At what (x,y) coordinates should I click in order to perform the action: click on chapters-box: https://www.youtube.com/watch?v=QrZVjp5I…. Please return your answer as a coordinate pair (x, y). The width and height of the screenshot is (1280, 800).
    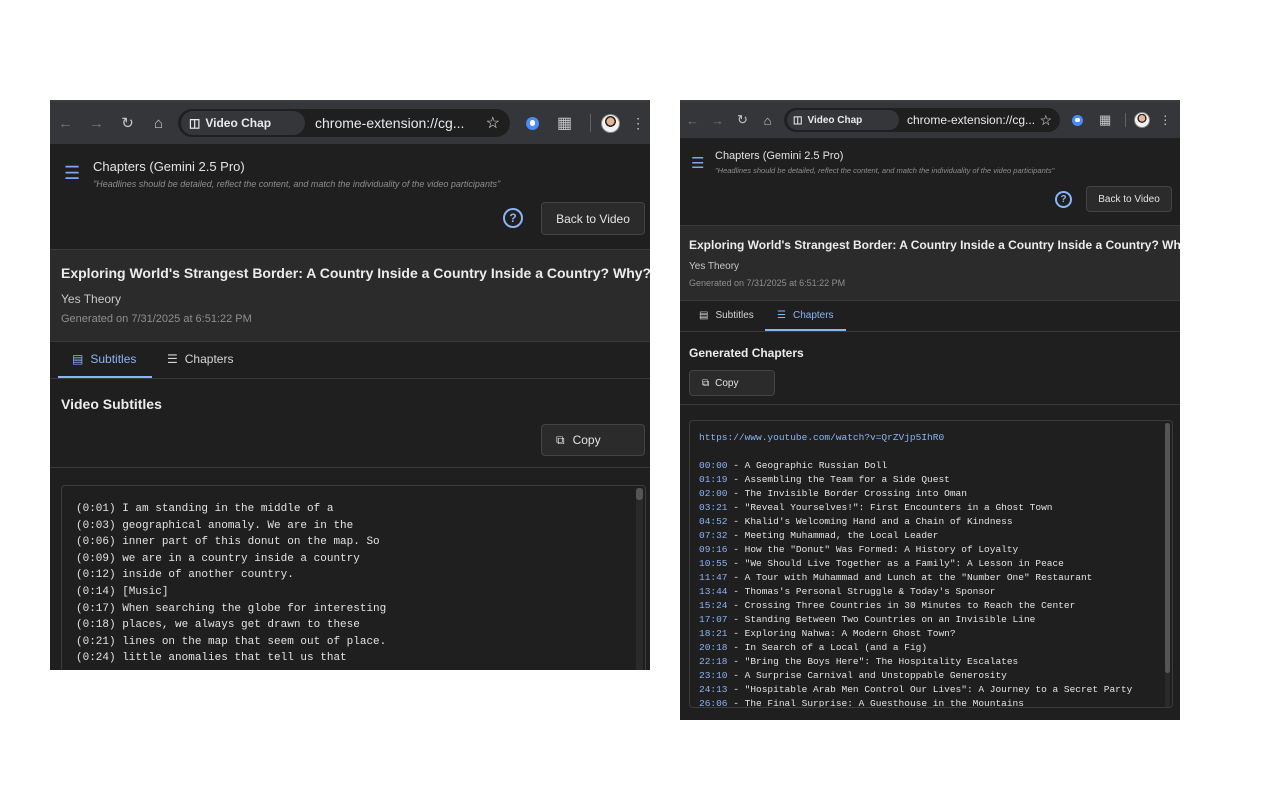
    Looking at the image, I should click on (931, 564).